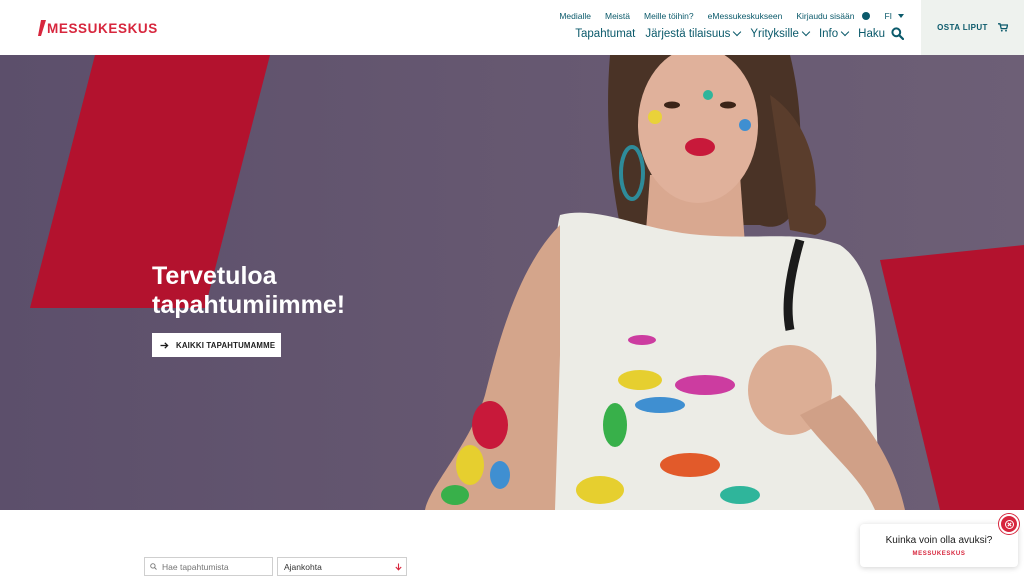 The image size is (1024, 576). I want to click on link-media: Medialle, so click(575, 16).